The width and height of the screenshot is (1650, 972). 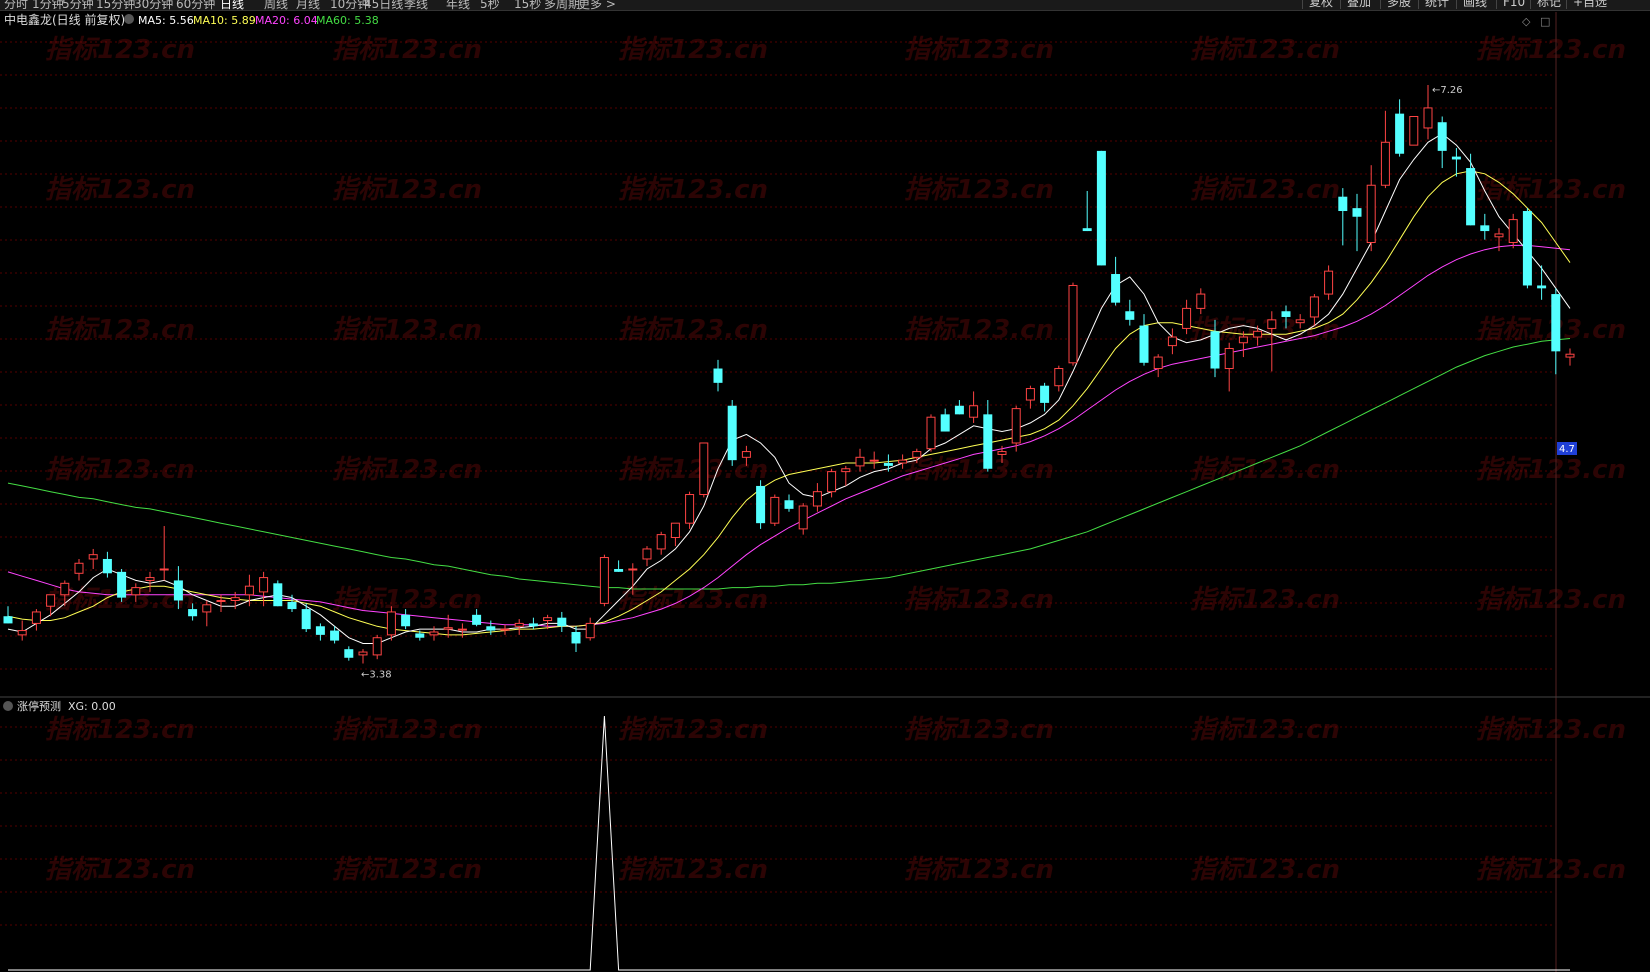 What do you see at coordinates (1545, 21) in the screenshot?
I see `window-icon: □` at bounding box center [1545, 21].